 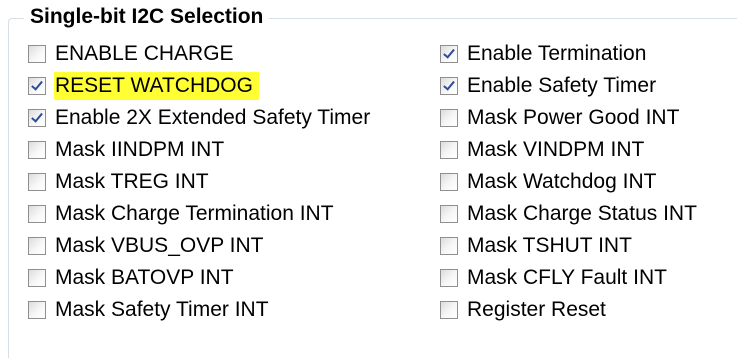 What do you see at coordinates (215, 118) in the screenshot?
I see `checkbox-label: Enable 2X Extended Safety Timer` at bounding box center [215, 118].